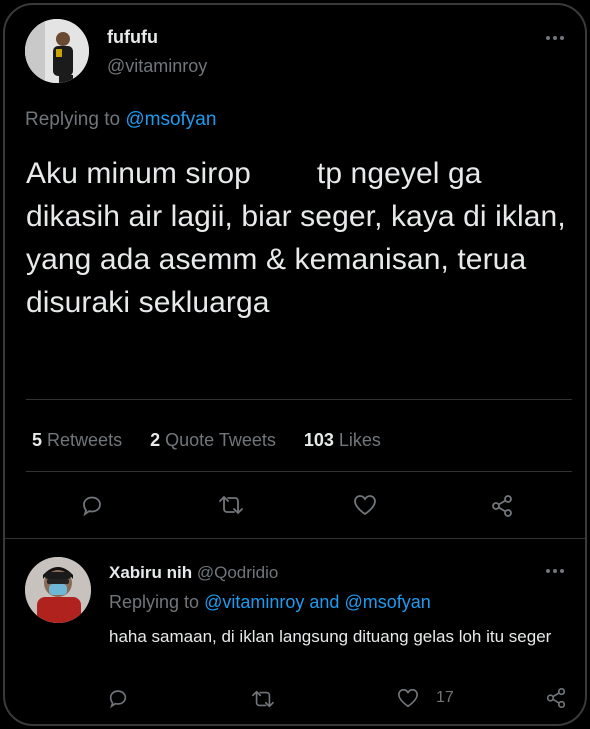 This screenshot has height=729, width=590. I want to click on quote-tweets-stat: 2 Quote Tweets, so click(213, 440).